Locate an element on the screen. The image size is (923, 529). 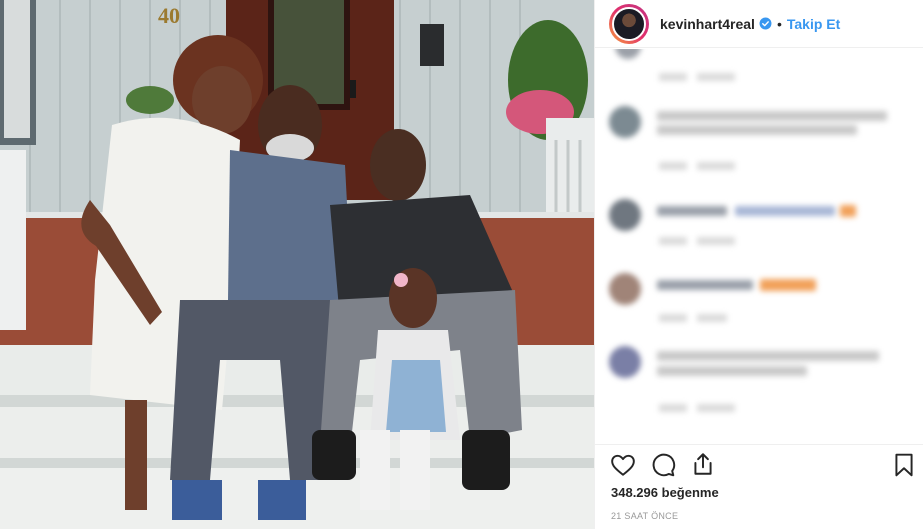
likes-count: 348.296 beğenme is located at coordinates (665, 492).